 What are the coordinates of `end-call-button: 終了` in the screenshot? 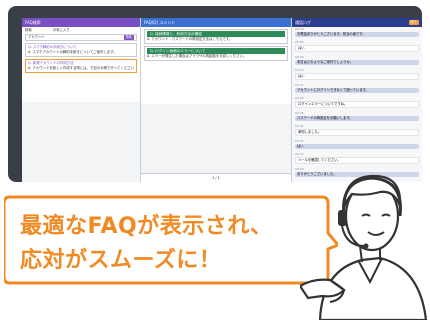 It's located at (413, 22).